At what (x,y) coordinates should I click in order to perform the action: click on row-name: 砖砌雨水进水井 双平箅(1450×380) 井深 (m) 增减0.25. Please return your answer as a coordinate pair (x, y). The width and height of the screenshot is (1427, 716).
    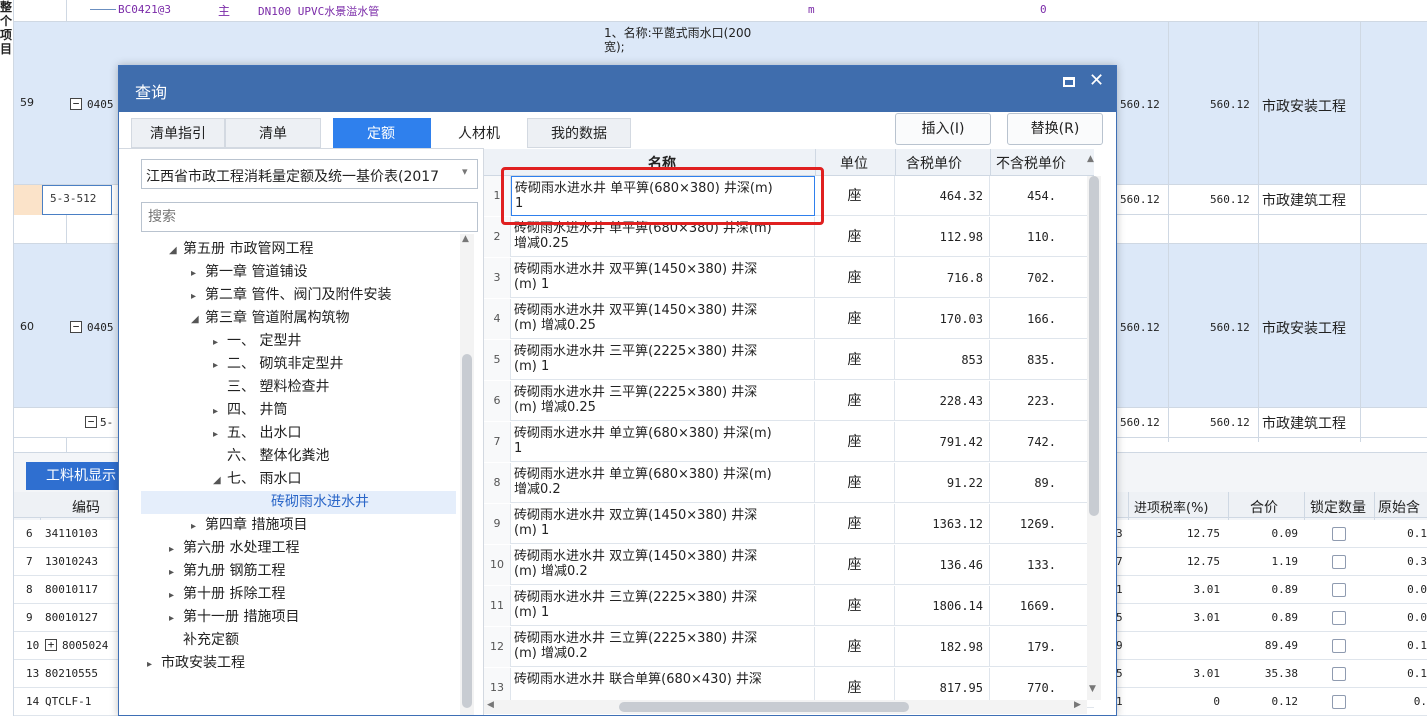
    Looking at the image, I should click on (663, 319).